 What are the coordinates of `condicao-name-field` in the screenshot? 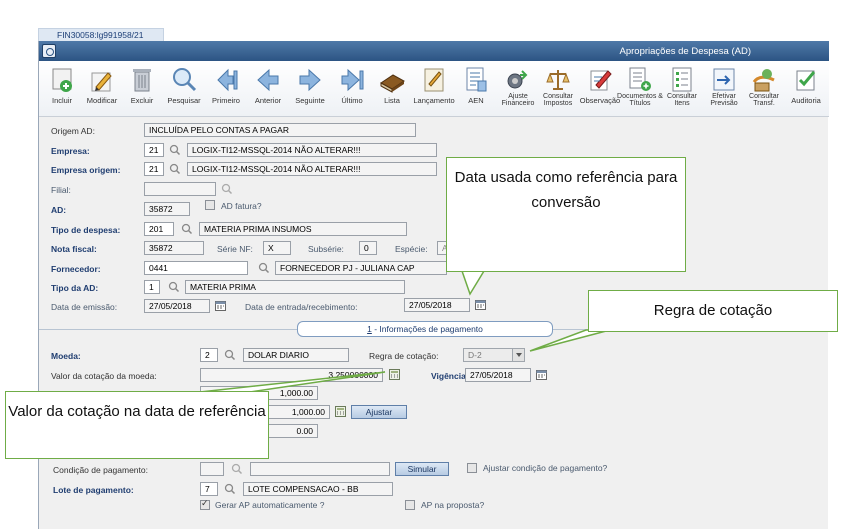 It's located at (320, 469).